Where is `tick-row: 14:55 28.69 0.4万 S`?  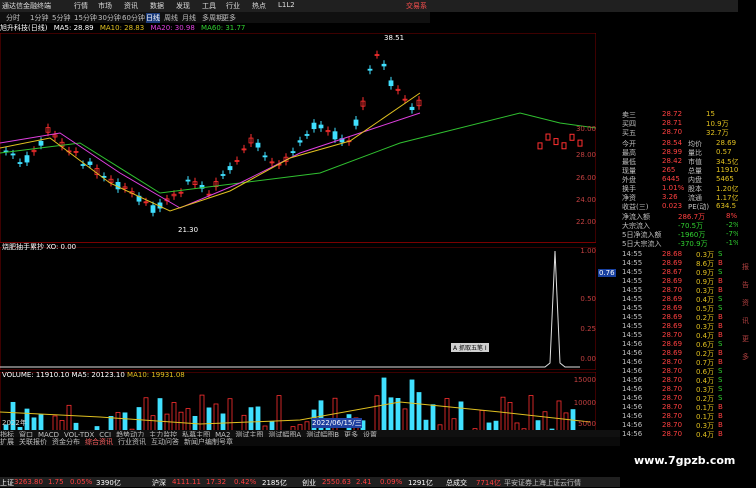 tick-row: 14:55 28.69 0.4万 S is located at coordinates (680, 299).